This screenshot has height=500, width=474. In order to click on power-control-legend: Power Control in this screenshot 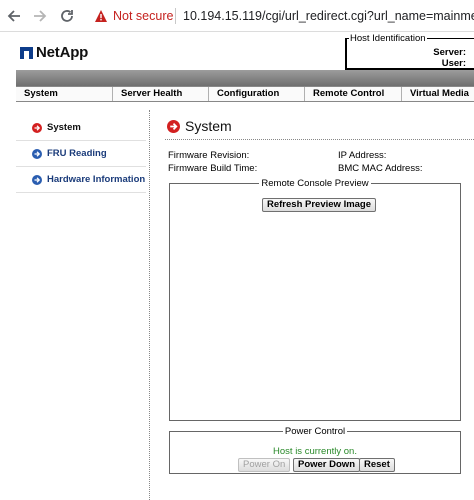, I will do `click(315, 431)`.